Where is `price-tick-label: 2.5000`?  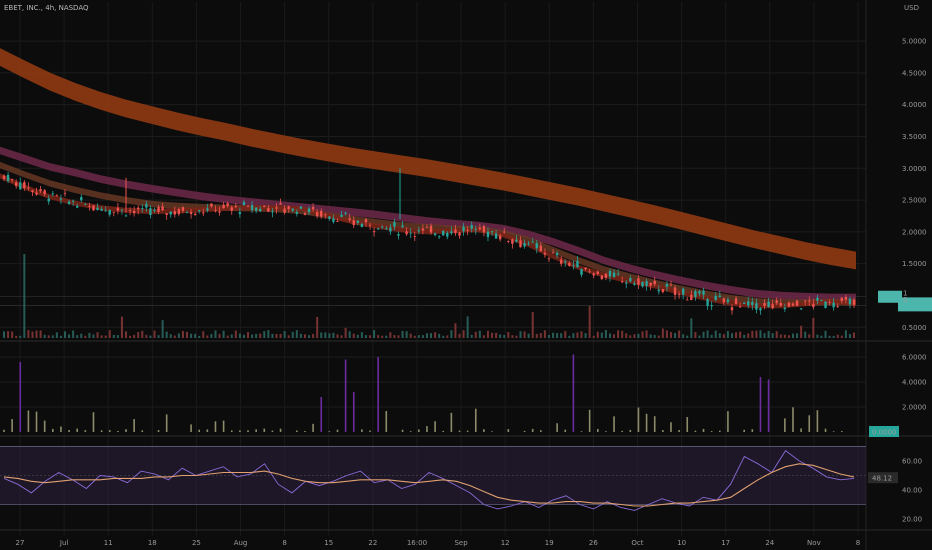
price-tick-label: 2.5000 is located at coordinates (914, 201).